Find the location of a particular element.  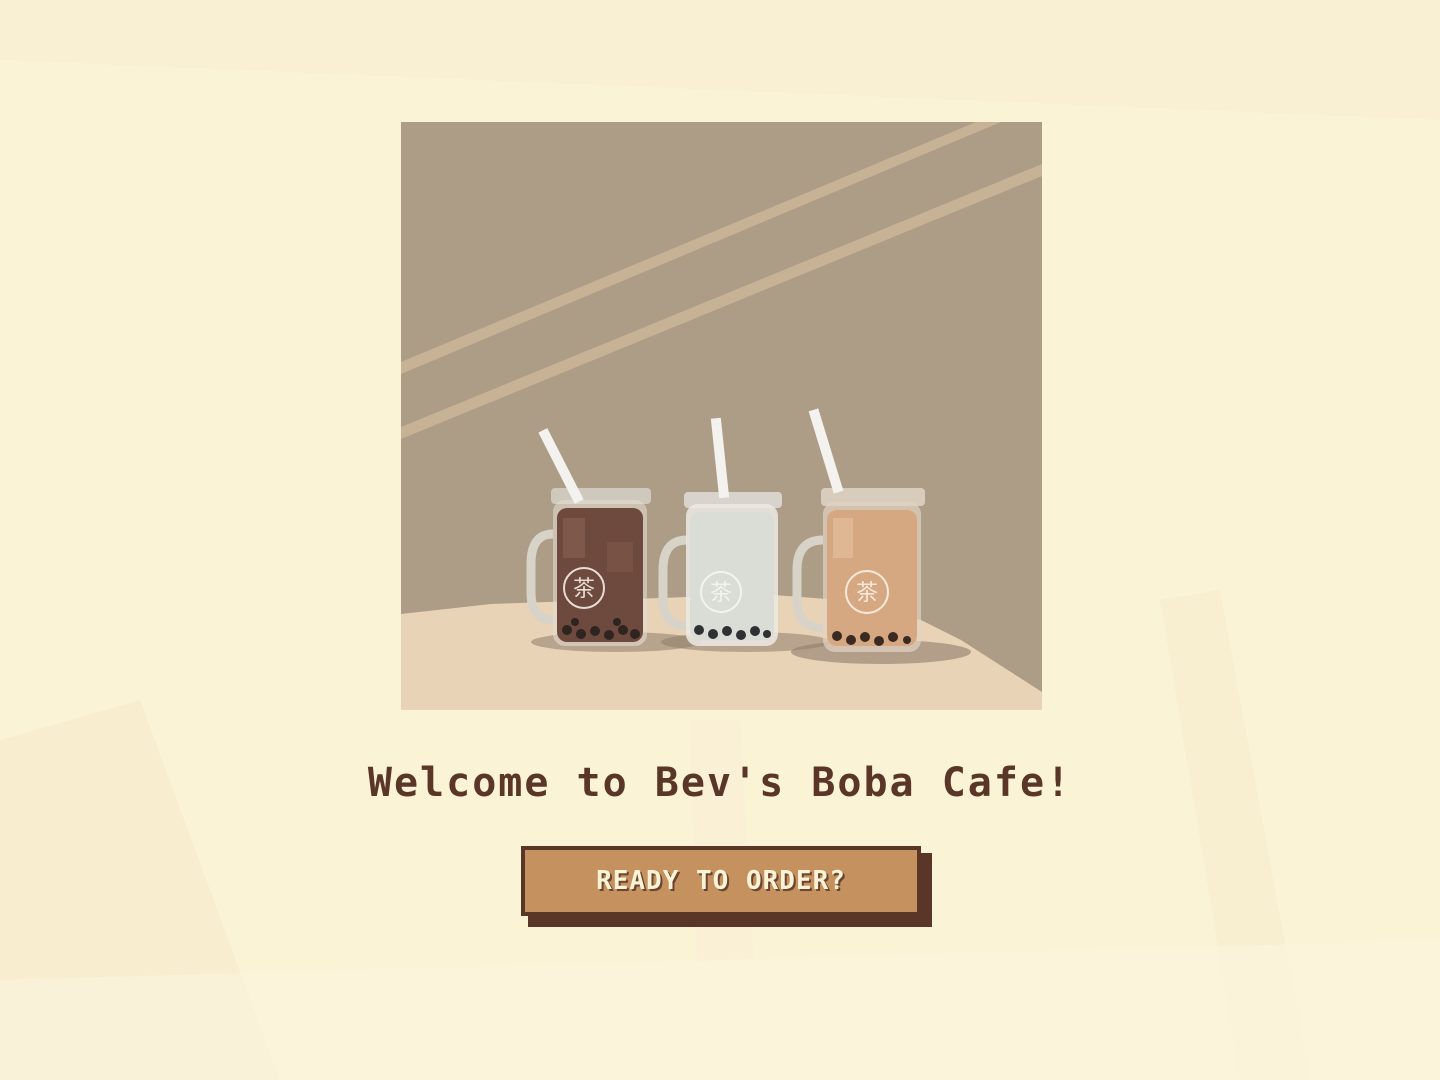

welcome-title: Welcome to Bev's Boba Cafe! is located at coordinates (720, 783).